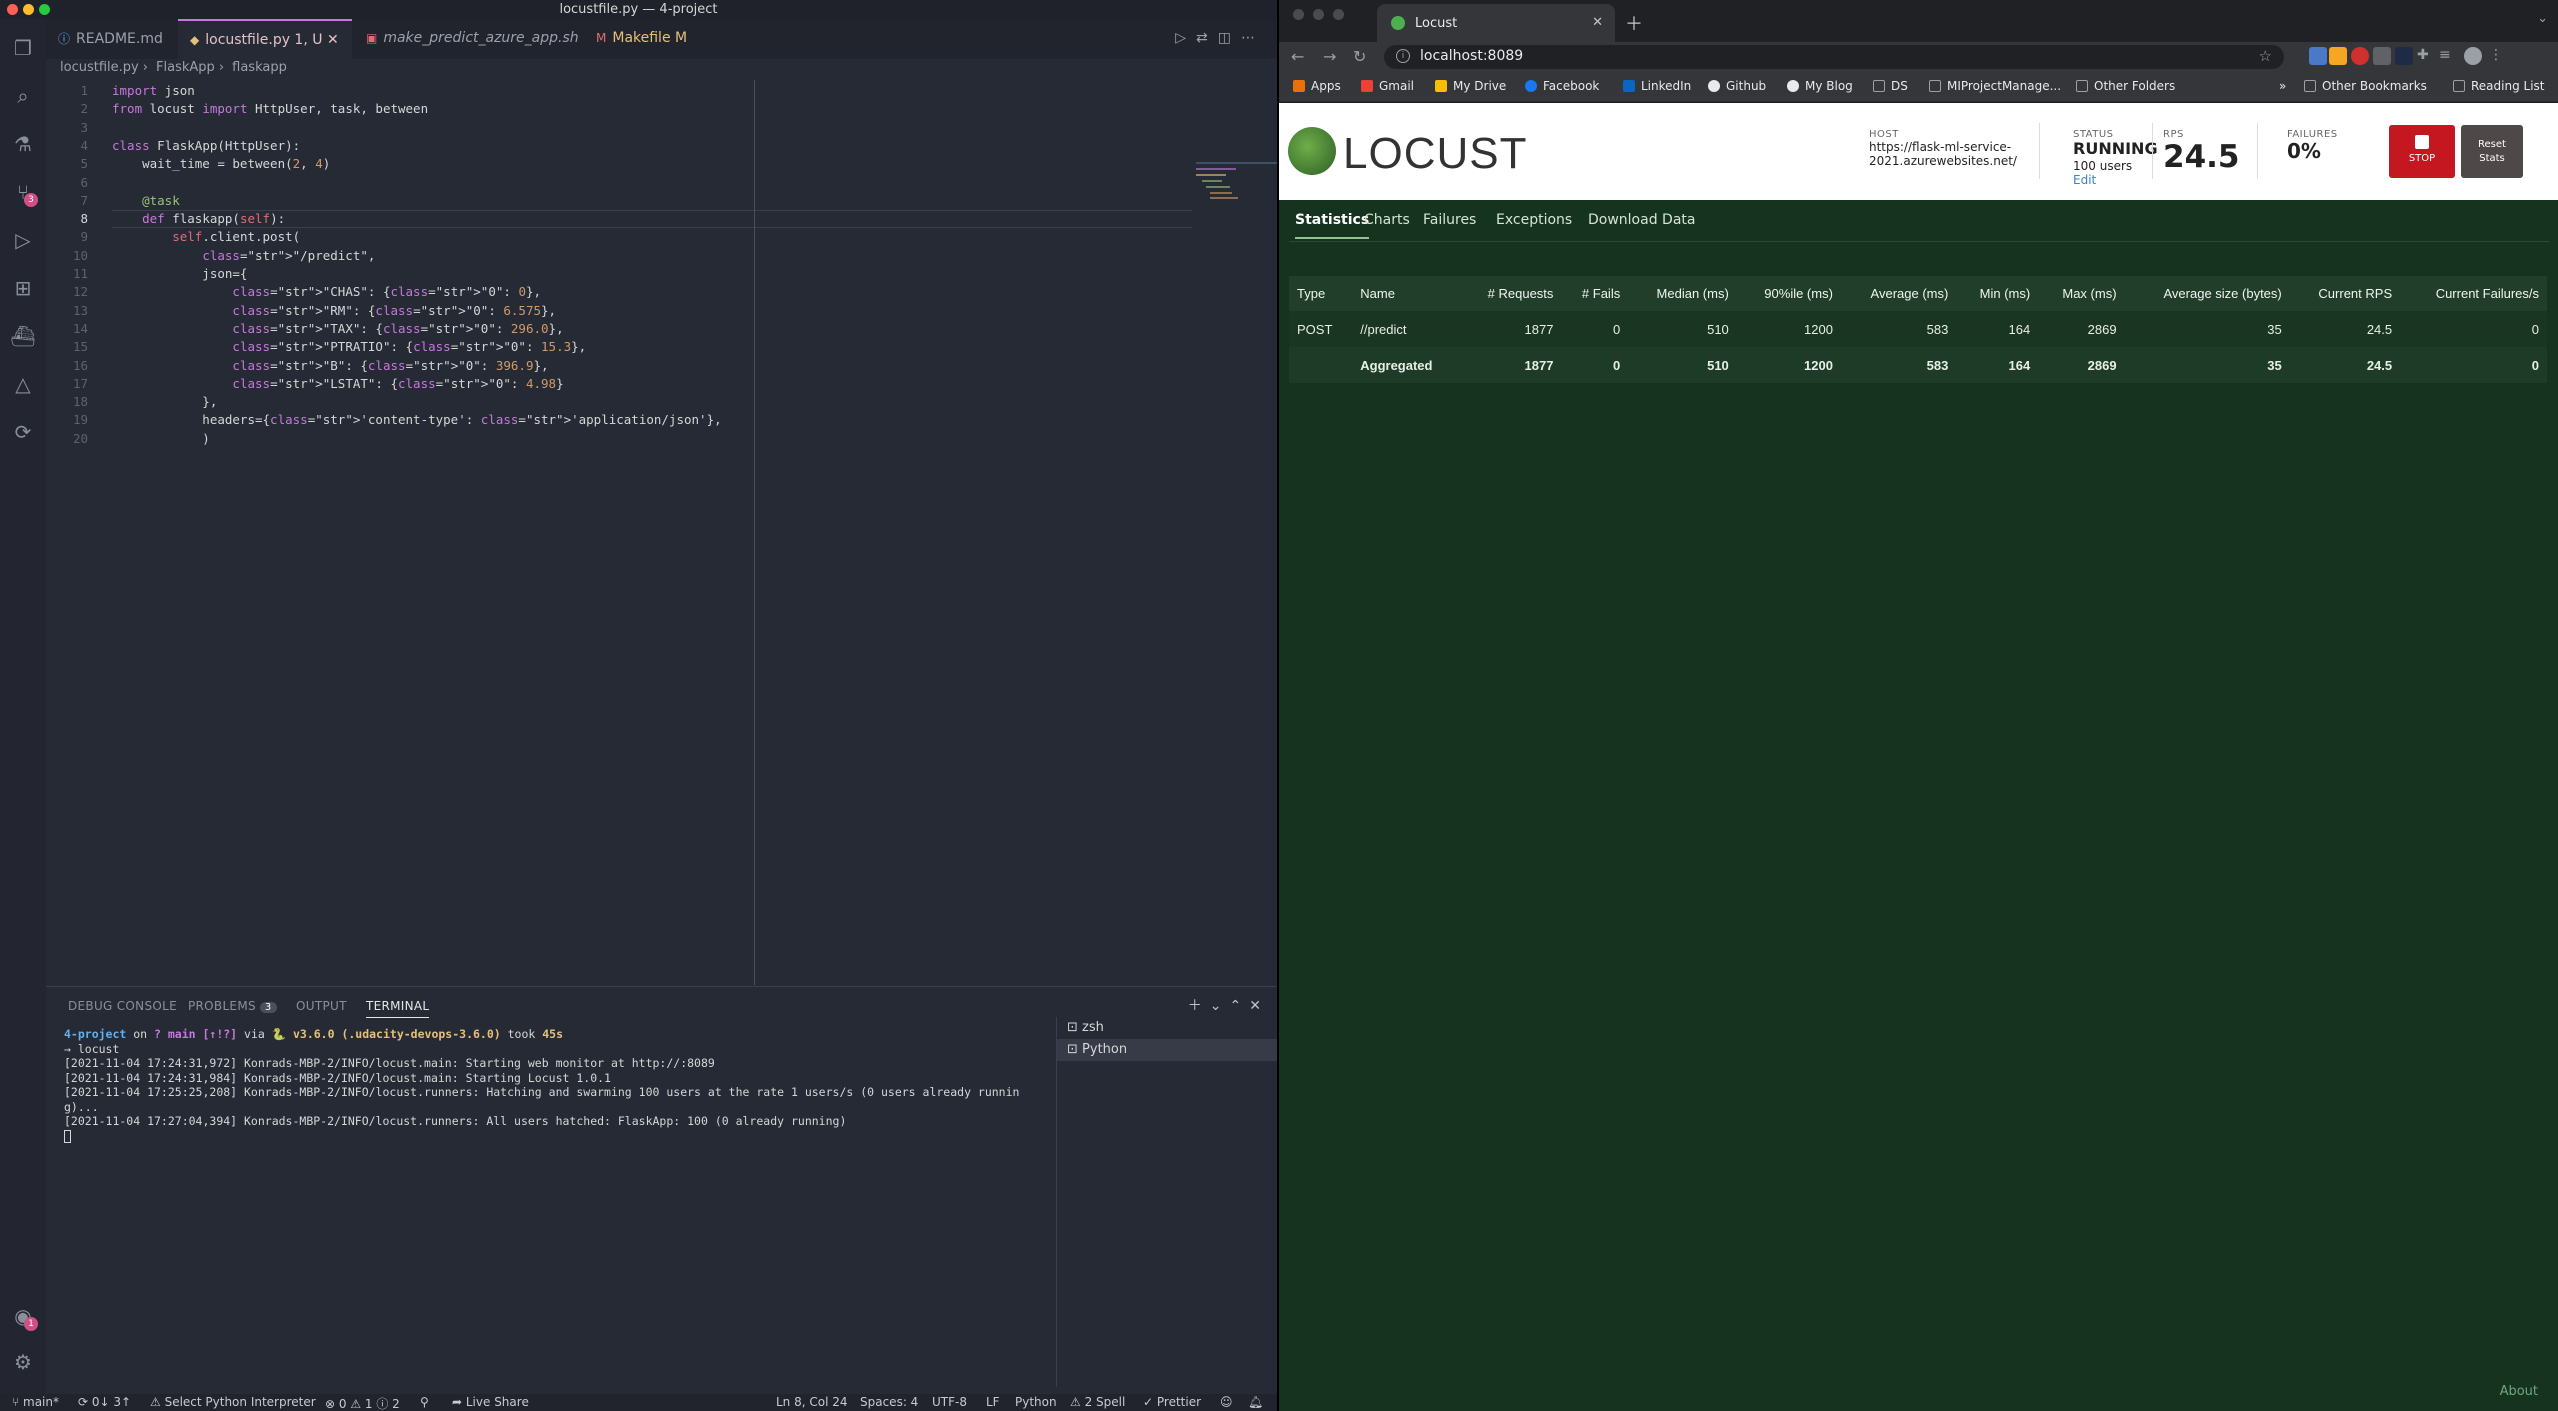 The height and width of the screenshot is (1411, 2558). I want to click on more-actions-icon: ⋯, so click(1253, 38).